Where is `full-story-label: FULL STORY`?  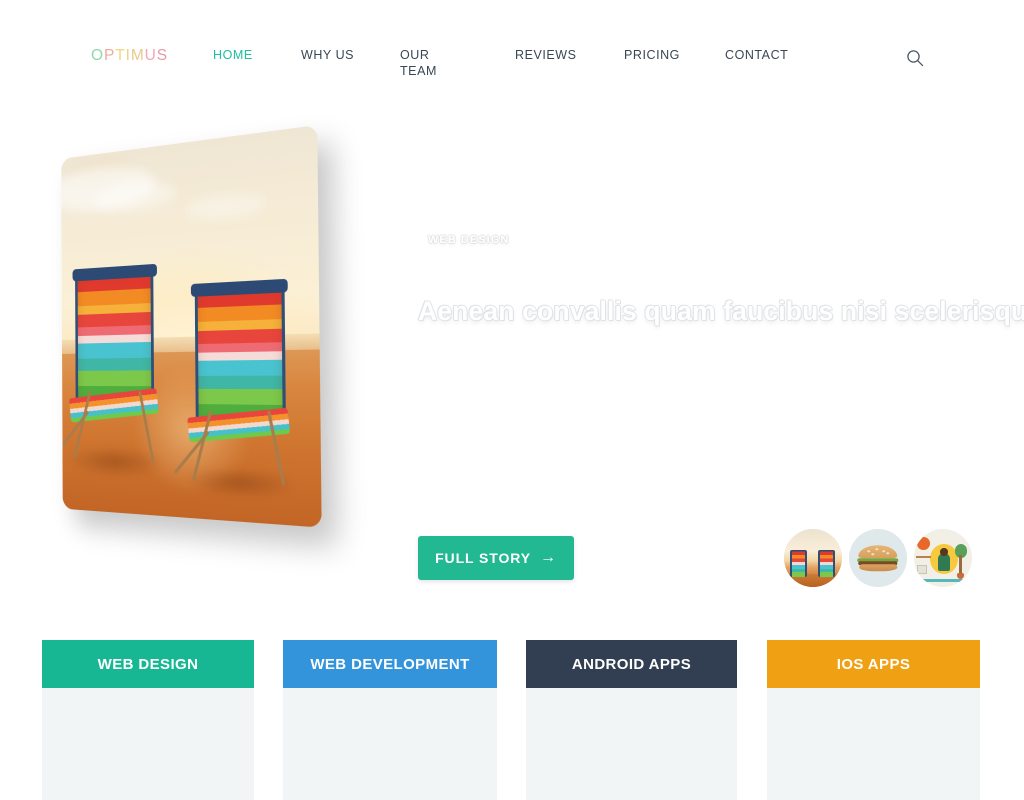
full-story-label: FULL STORY is located at coordinates (483, 558).